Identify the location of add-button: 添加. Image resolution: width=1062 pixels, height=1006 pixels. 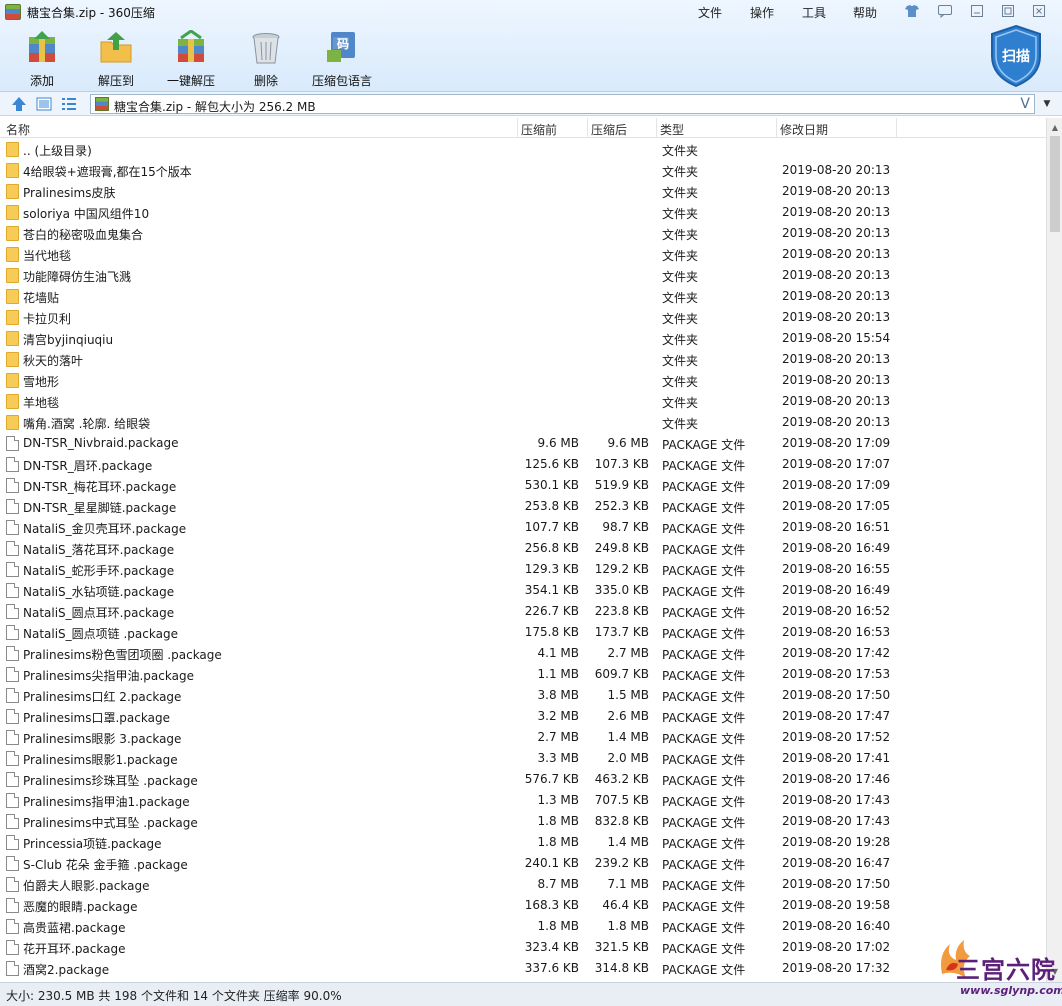
(42, 59).